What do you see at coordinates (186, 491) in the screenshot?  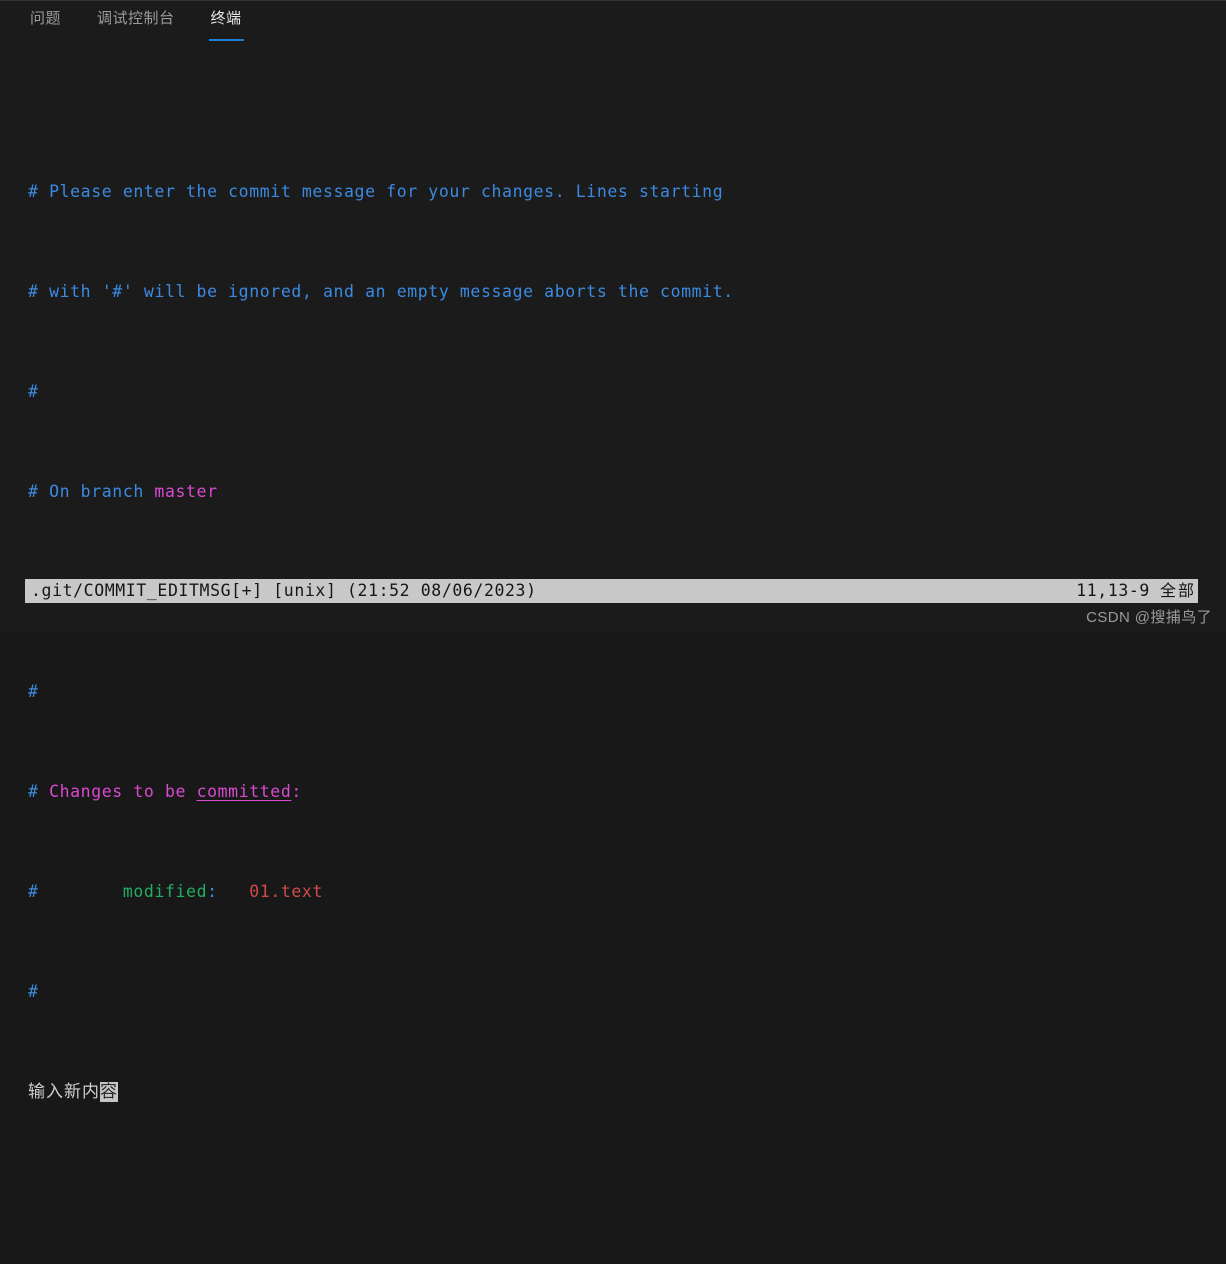 I see `branch-name: master` at bounding box center [186, 491].